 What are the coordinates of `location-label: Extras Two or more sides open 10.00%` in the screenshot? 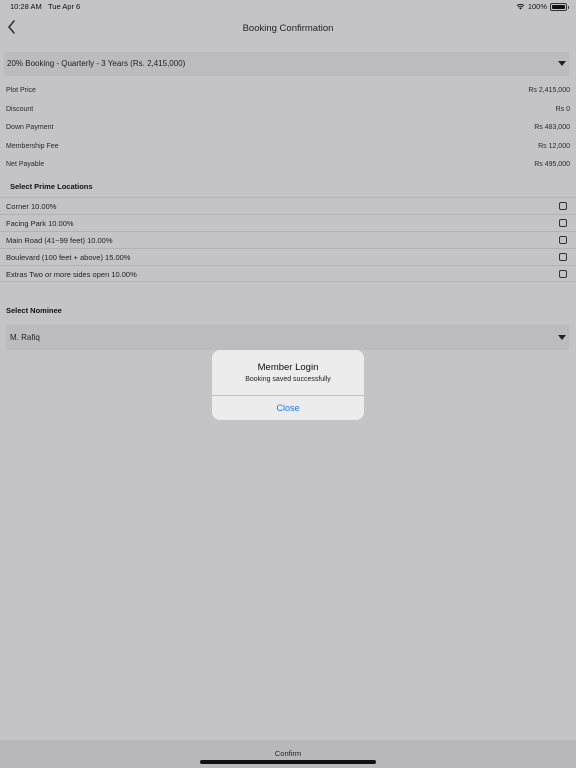 It's located at (71, 274).